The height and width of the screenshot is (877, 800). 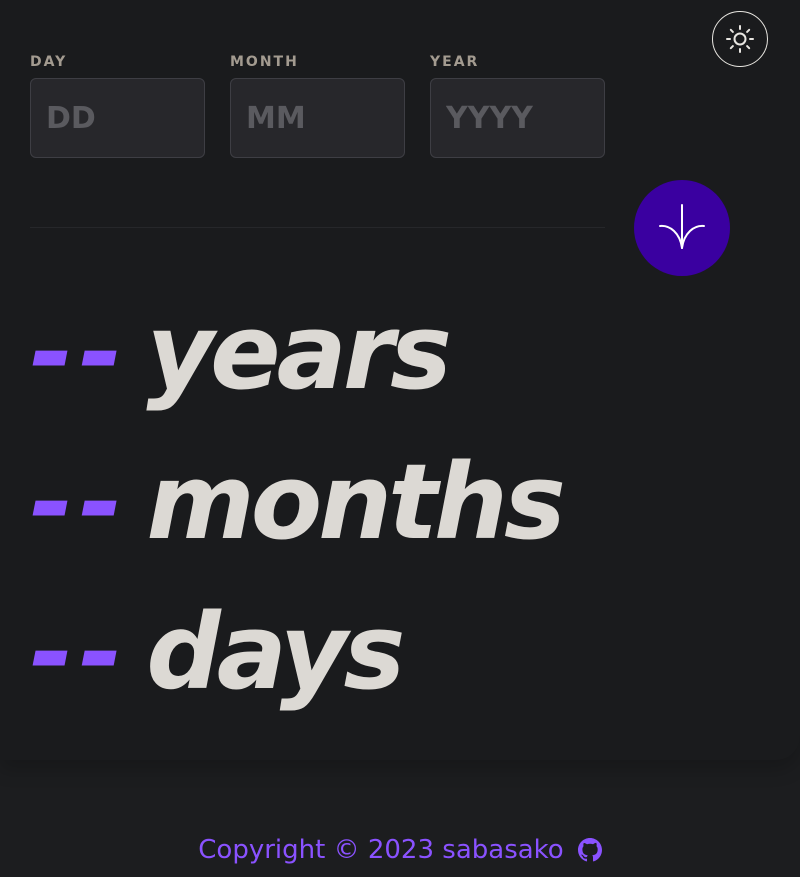 I want to click on result-days-row: -- days, so click(x=217, y=652).